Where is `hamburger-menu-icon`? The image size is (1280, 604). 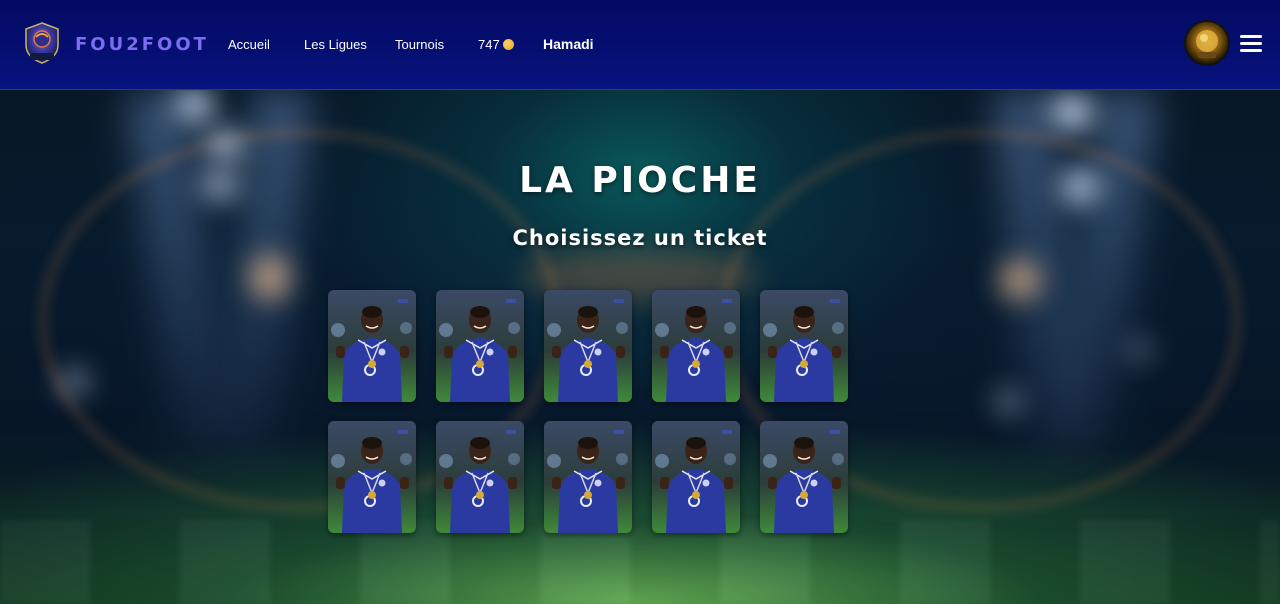 hamburger-menu-icon is located at coordinates (1251, 44).